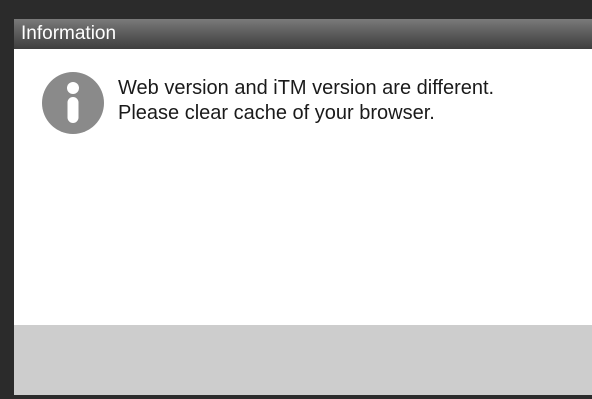 The width and height of the screenshot is (592, 399). Describe the element at coordinates (69, 33) in the screenshot. I see `dialog-title: Information` at that location.